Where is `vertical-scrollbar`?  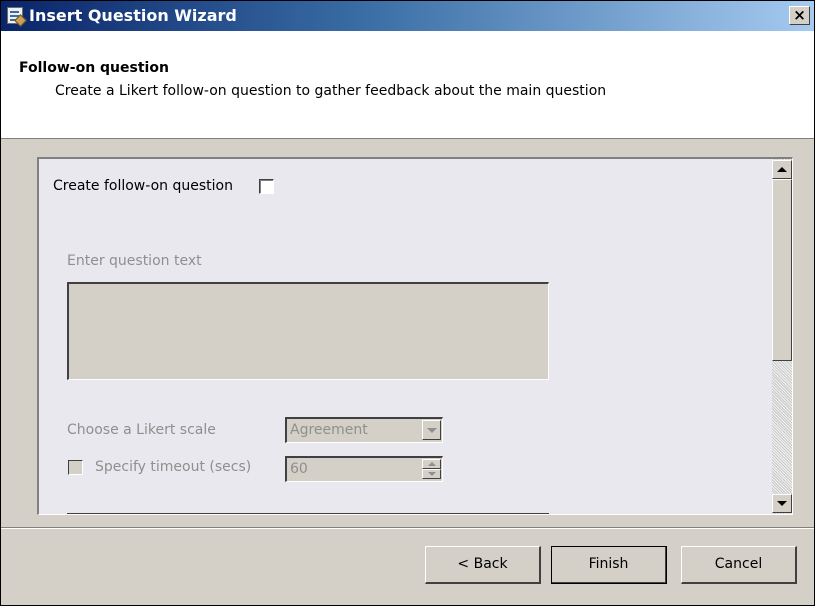
vertical-scrollbar is located at coordinates (782, 336).